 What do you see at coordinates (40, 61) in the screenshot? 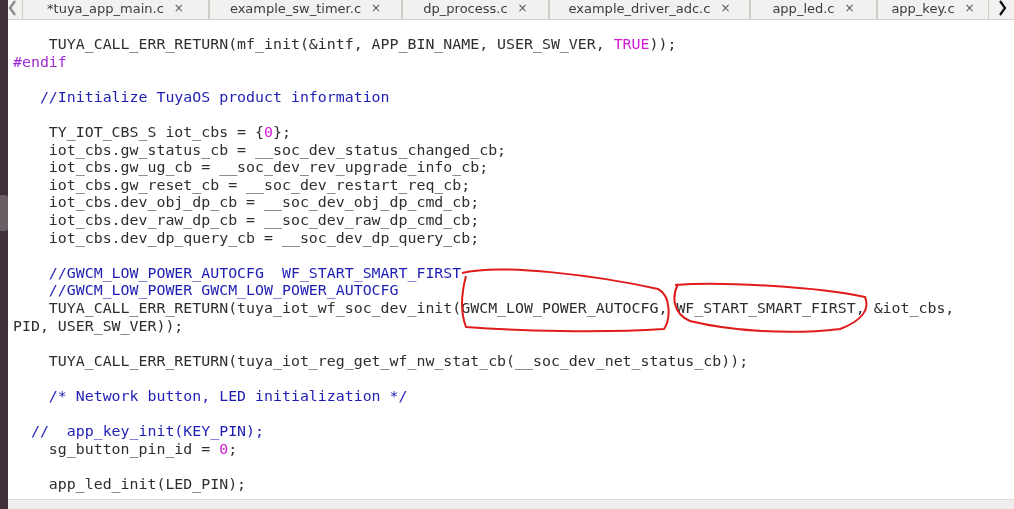
I see `code-line: #endif` at bounding box center [40, 61].